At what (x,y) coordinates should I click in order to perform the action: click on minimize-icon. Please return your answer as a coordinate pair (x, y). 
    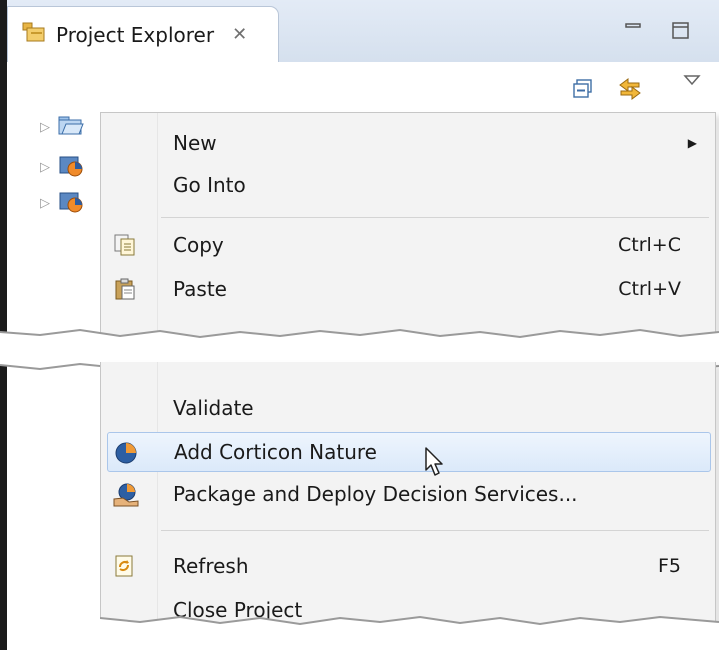
    Looking at the image, I should click on (633, 31).